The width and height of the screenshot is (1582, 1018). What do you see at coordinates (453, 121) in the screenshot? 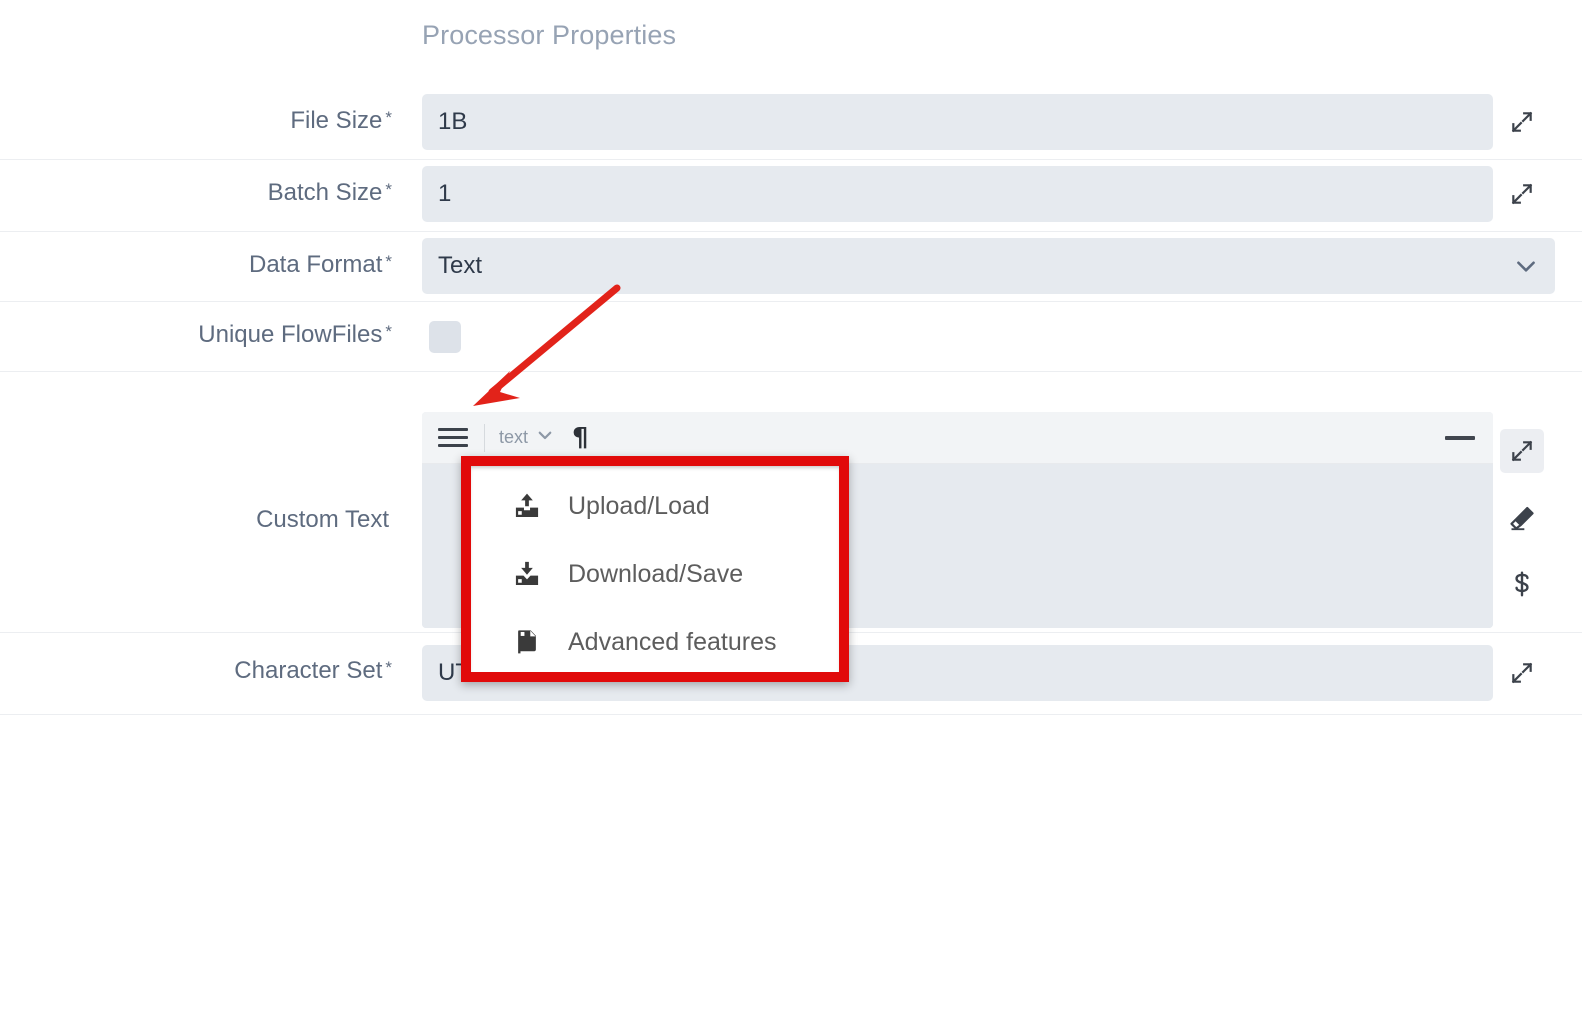
I see `file-size-value: 1B` at bounding box center [453, 121].